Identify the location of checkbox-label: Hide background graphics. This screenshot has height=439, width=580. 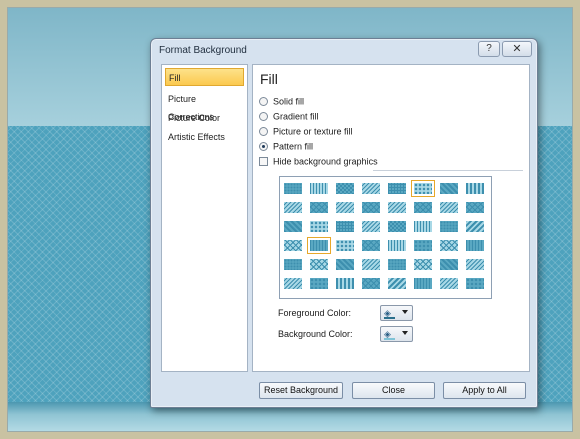
(325, 161).